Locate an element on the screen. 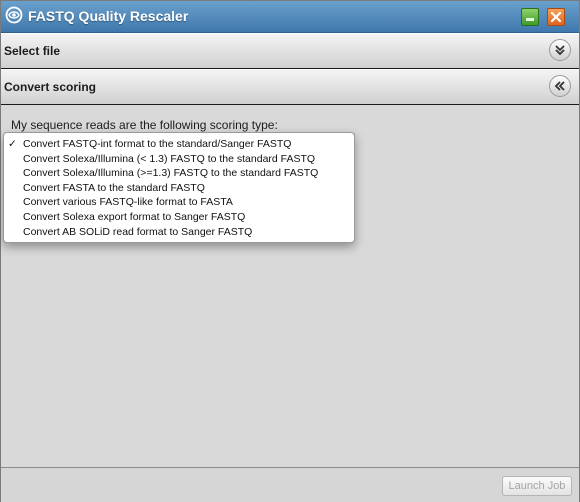 The image size is (580, 502). dropdown-option: Convert FASTA to the standard FASTQ is located at coordinates (179, 188).